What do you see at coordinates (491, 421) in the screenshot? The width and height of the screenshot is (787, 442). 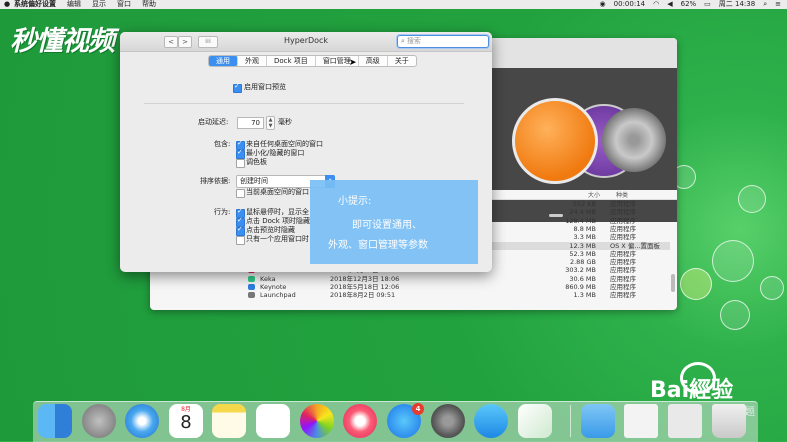 I see `facetime-icon` at bounding box center [491, 421].